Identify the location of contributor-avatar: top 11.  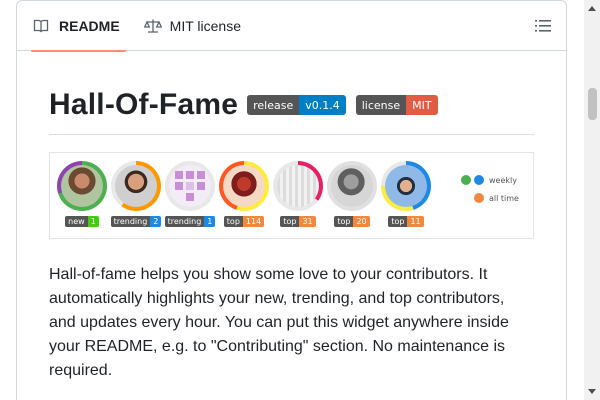
(406, 195).